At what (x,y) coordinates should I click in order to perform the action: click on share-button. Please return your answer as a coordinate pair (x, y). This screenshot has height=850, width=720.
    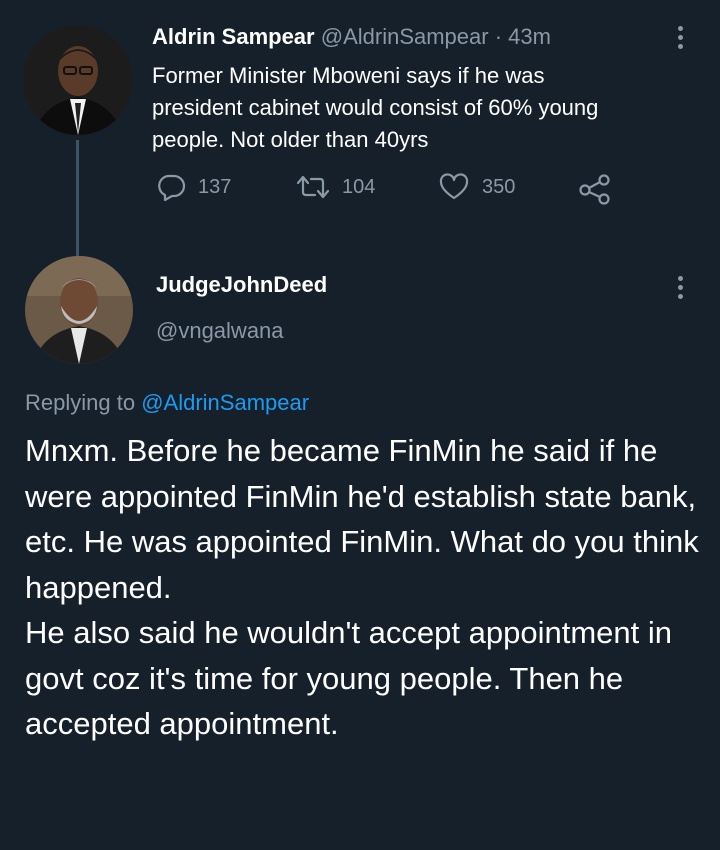
    Looking at the image, I should click on (595, 189).